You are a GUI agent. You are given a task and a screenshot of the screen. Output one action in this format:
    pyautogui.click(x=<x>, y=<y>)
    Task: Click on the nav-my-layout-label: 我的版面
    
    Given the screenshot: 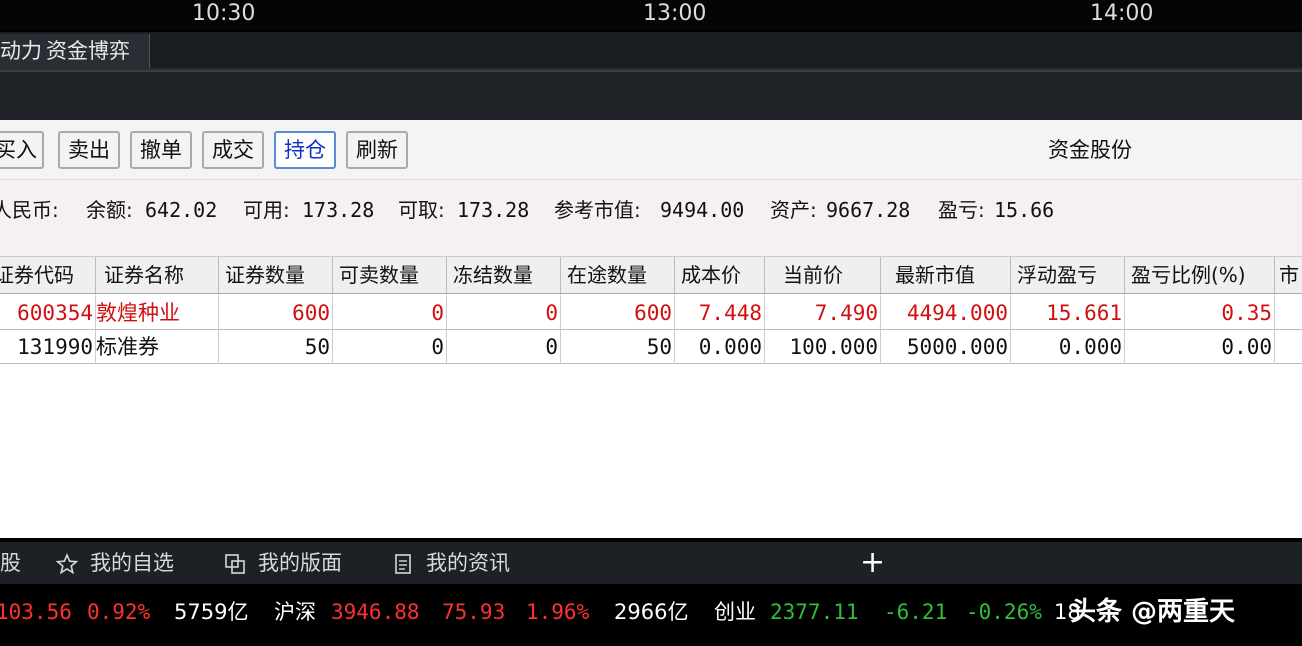 What is the action you would take?
    pyautogui.click(x=300, y=563)
    